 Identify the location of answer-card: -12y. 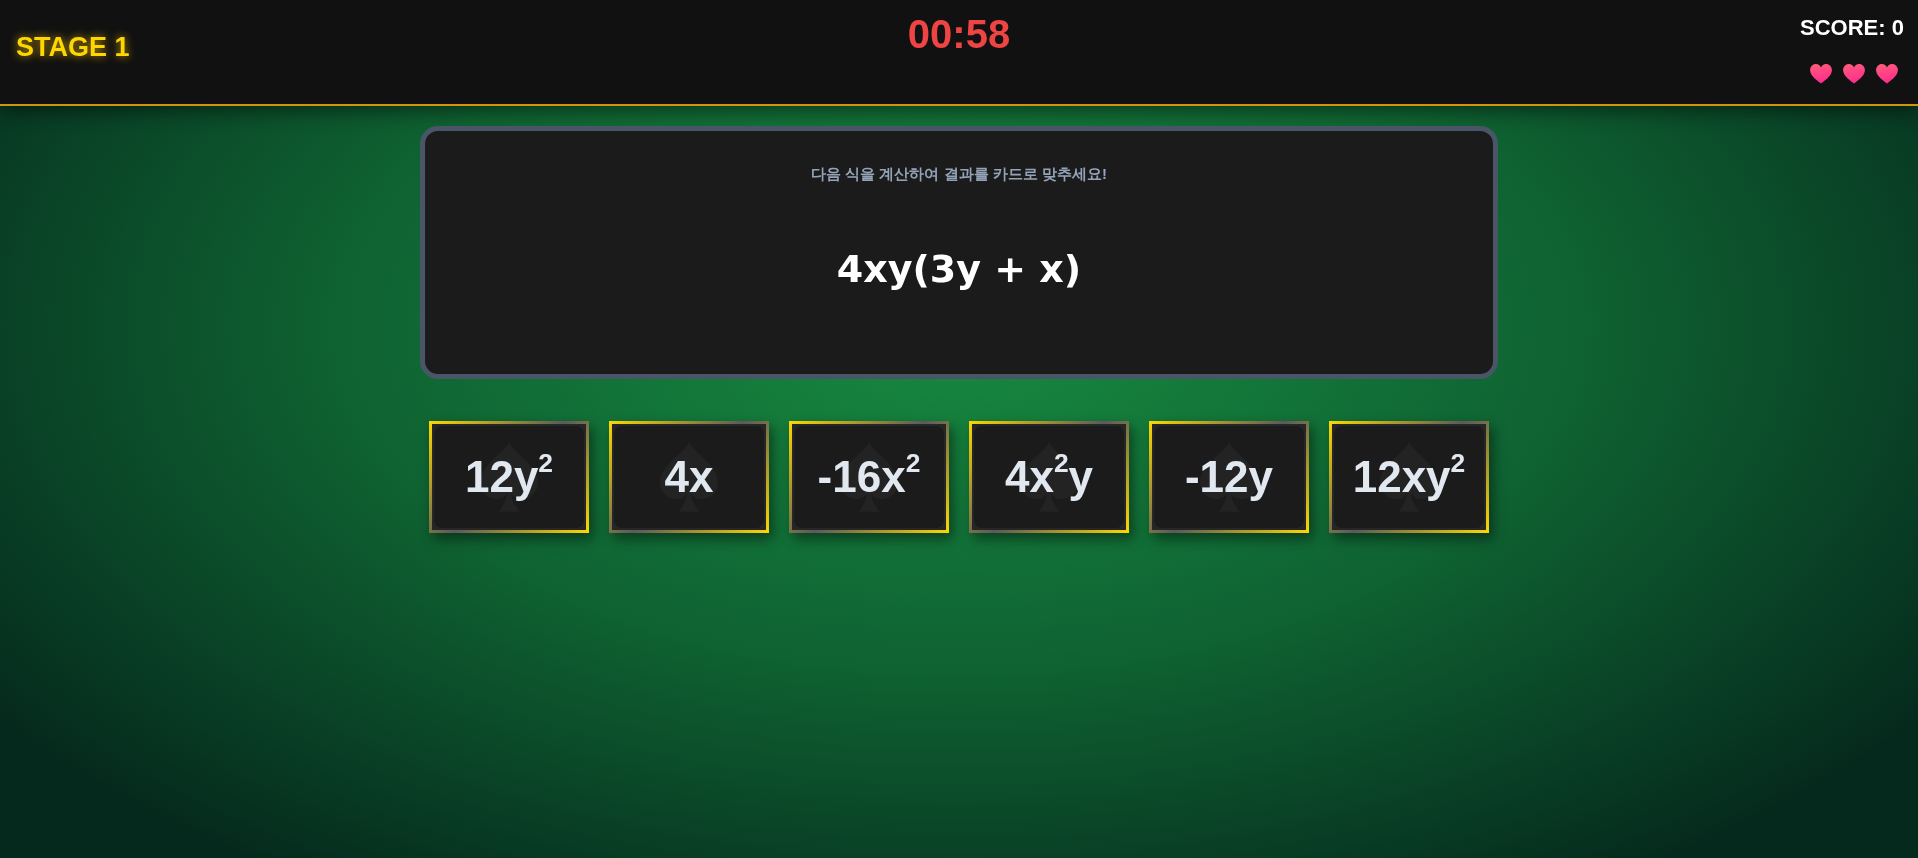
(1229, 477).